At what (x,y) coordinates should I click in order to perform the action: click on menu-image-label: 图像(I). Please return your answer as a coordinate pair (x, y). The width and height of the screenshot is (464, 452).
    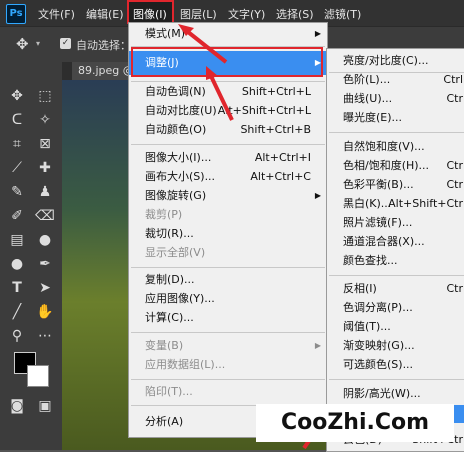
    Looking at the image, I should click on (150, 14).